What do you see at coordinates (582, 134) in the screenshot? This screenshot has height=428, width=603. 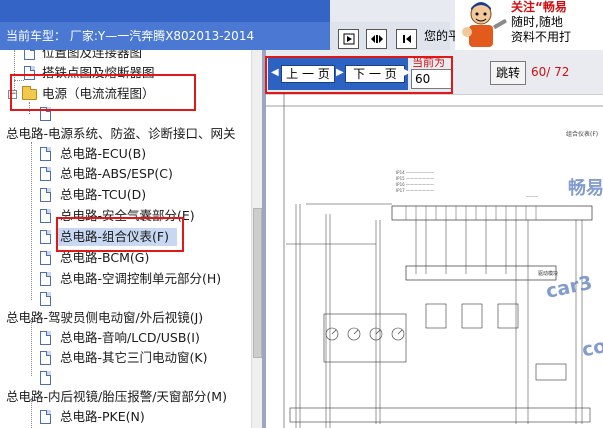 I see `schematic-title: 组合仪表(F)` at bounding box center [582, 134].